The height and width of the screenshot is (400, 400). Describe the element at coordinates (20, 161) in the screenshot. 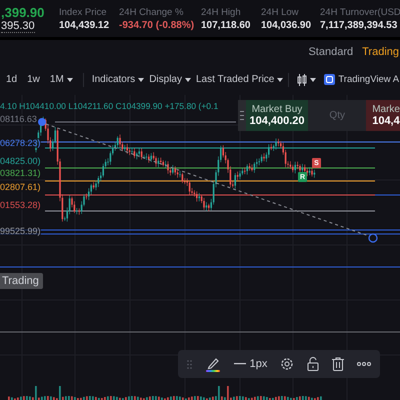

I see `fibonacci-price-label: 04825.00)` at that location.